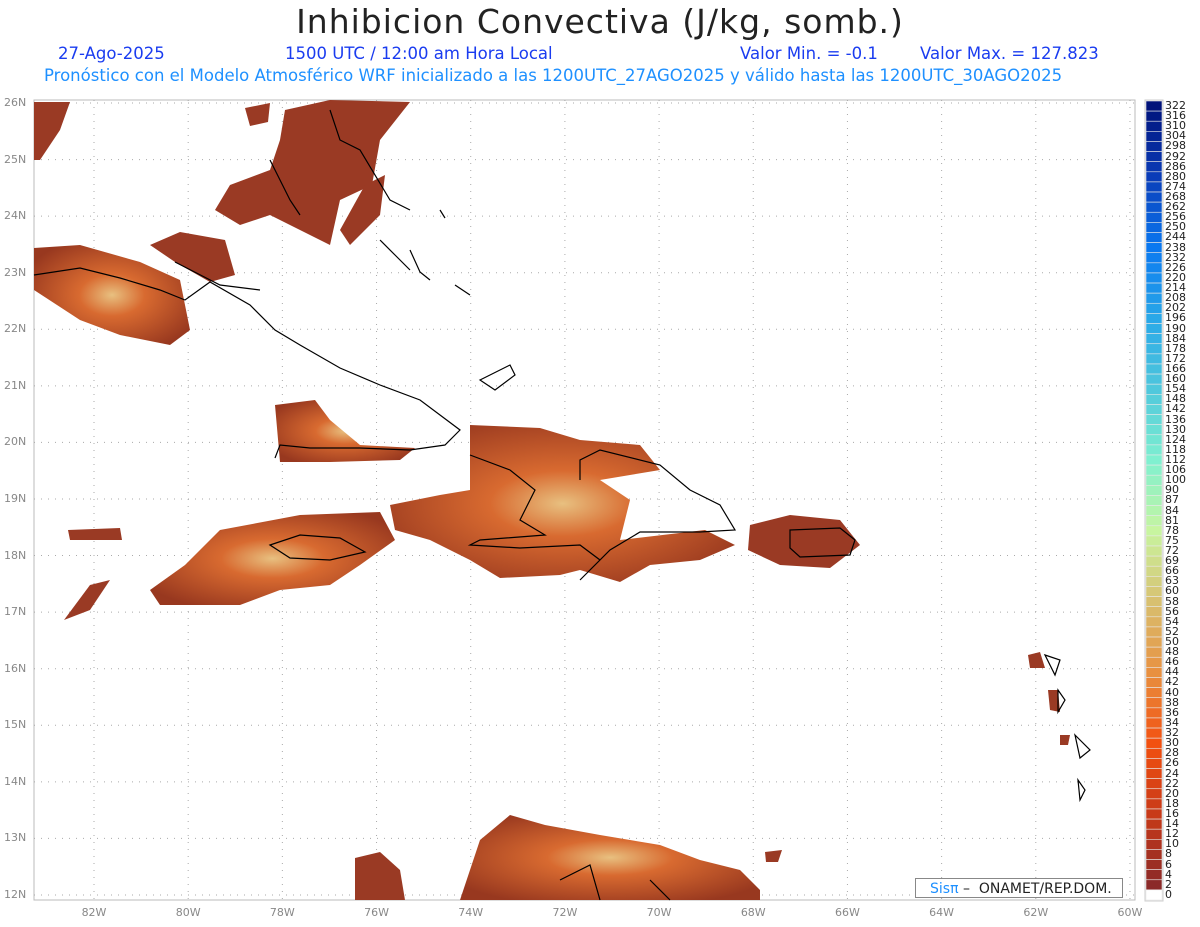 This screenshot has width=1200, height=927. I want to click on lon-label: 70W, so click(659, 912).